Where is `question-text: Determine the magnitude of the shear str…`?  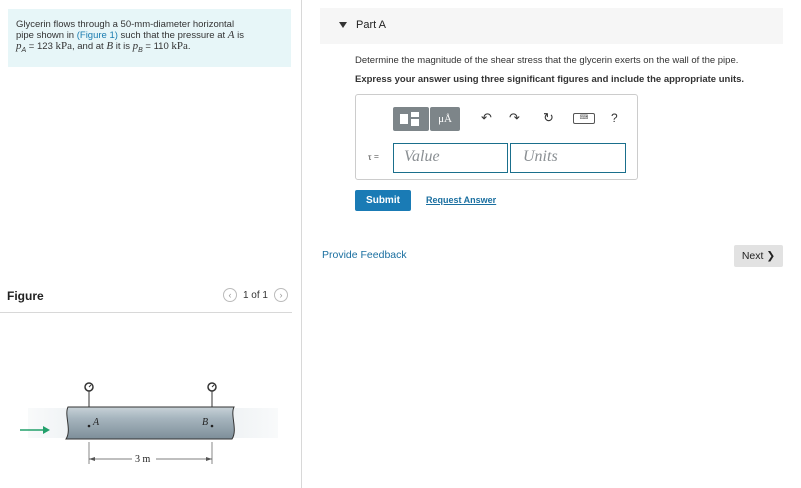
question-text: Determine the magnitude of the shear str… is located at coordinates (547, 60).